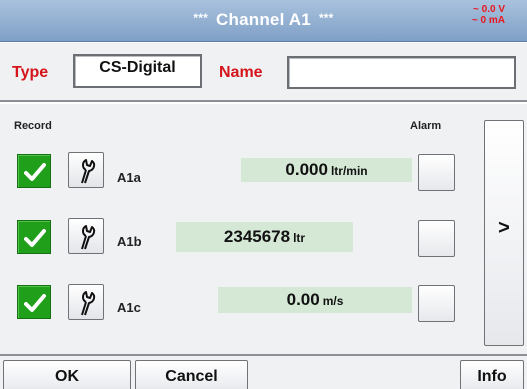 This screenshot has width=527, height=389. I want to click on name-label: Name, so click(241, 72).